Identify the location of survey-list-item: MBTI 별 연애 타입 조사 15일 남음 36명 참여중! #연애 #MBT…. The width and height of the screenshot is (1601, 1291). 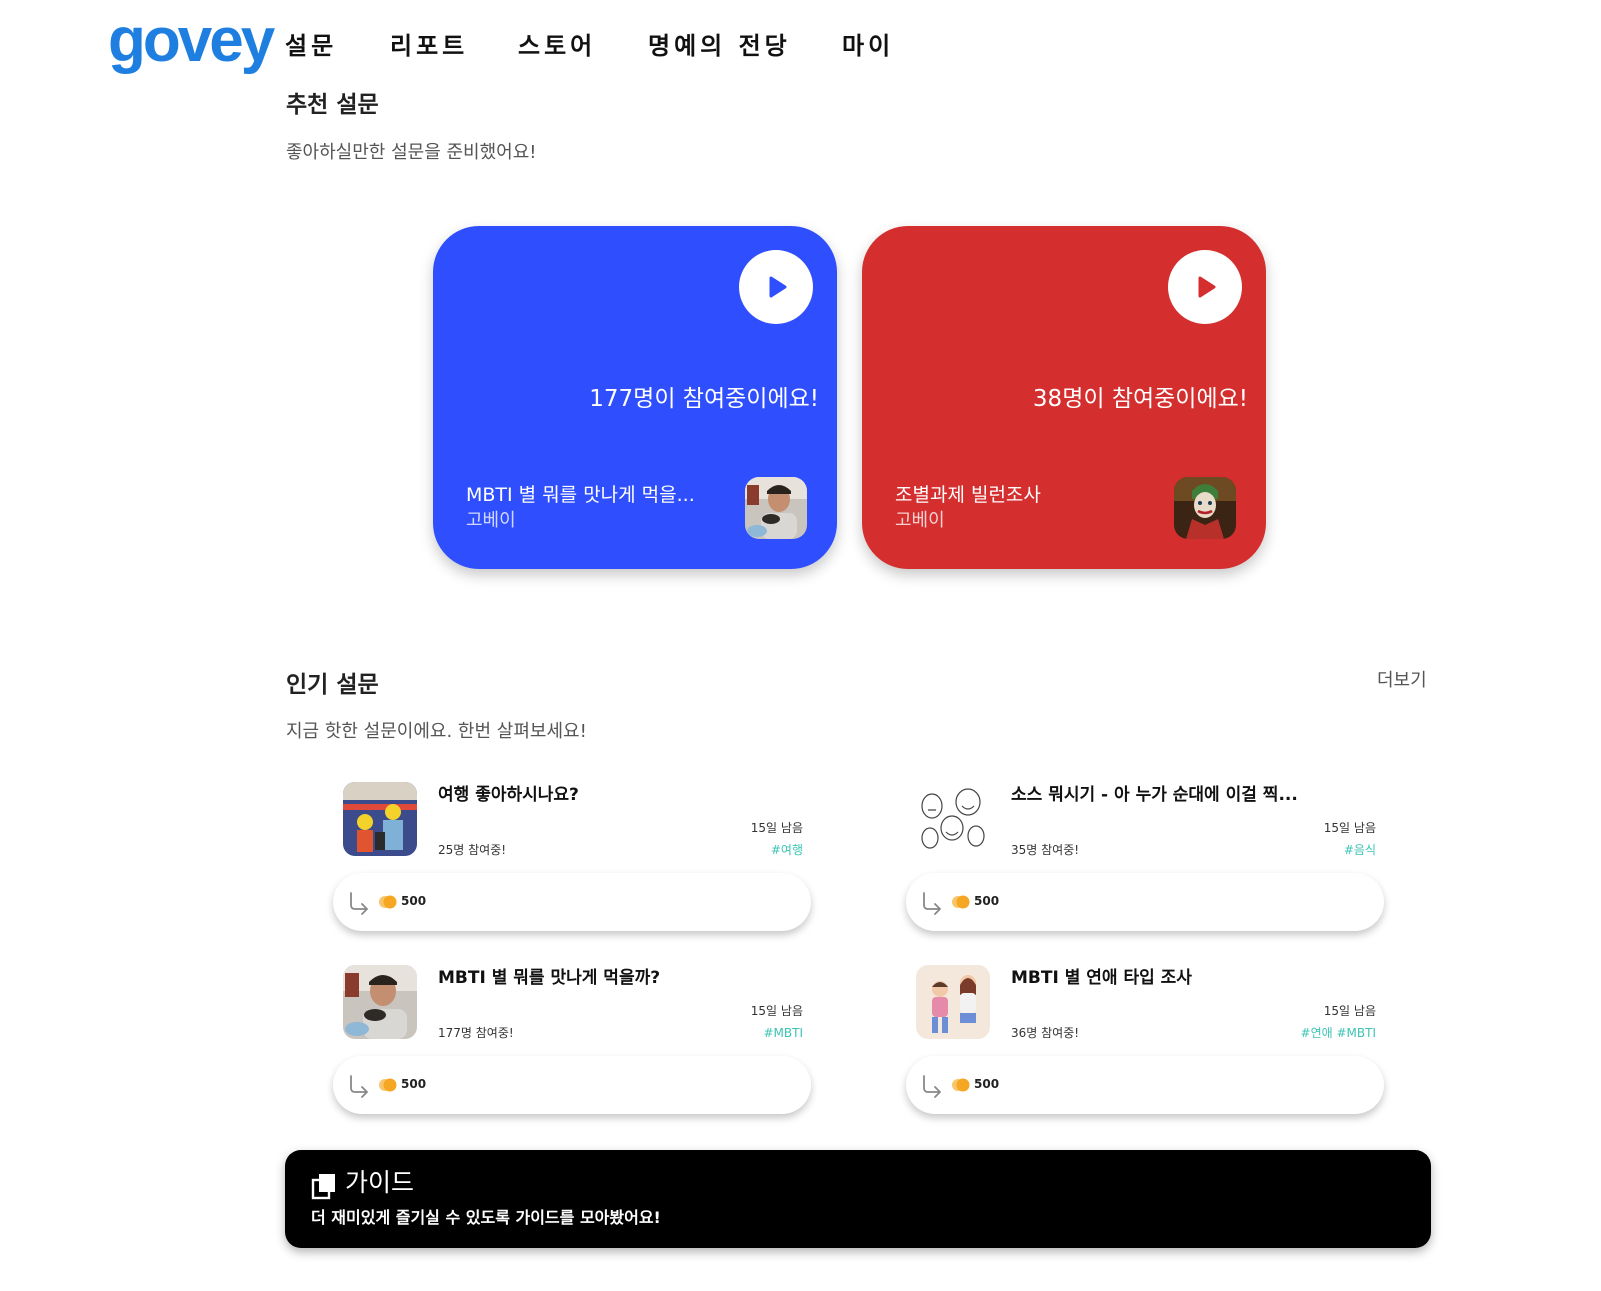
(1146, 1037).